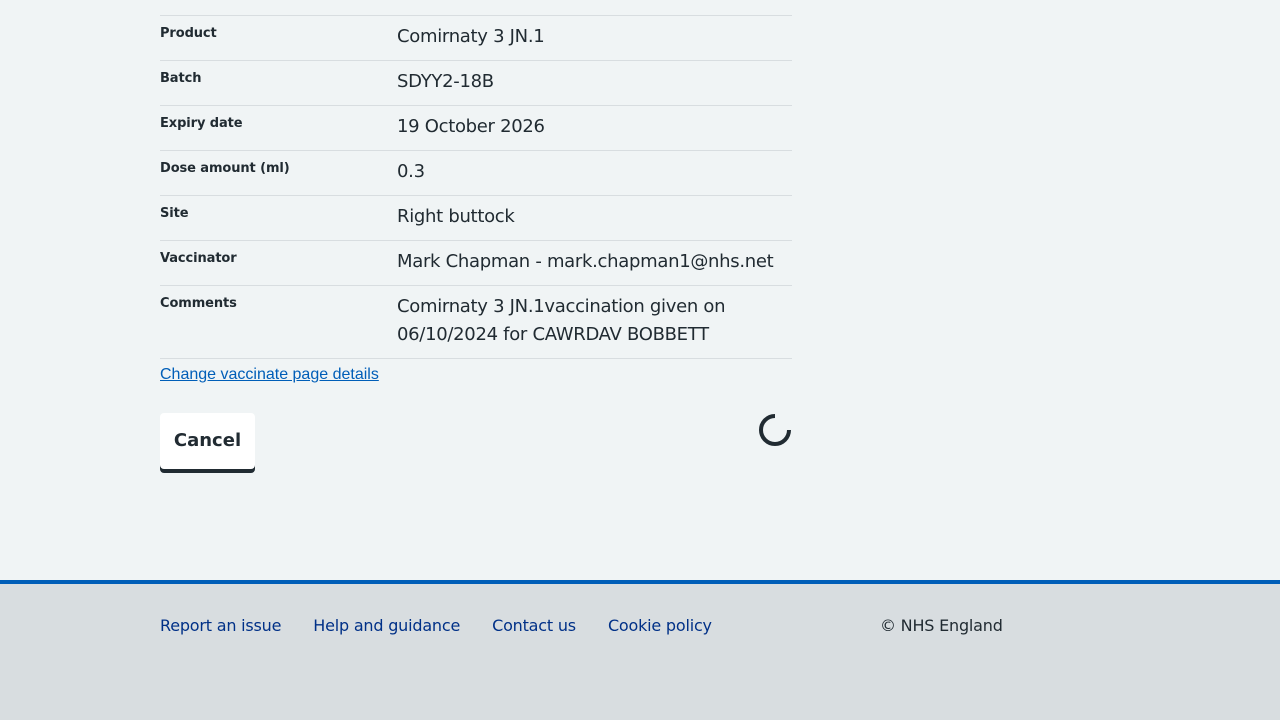 The width and height of the screenshot is (1280, 720). I want to click on summary-key: Comments, so click(198, 303).